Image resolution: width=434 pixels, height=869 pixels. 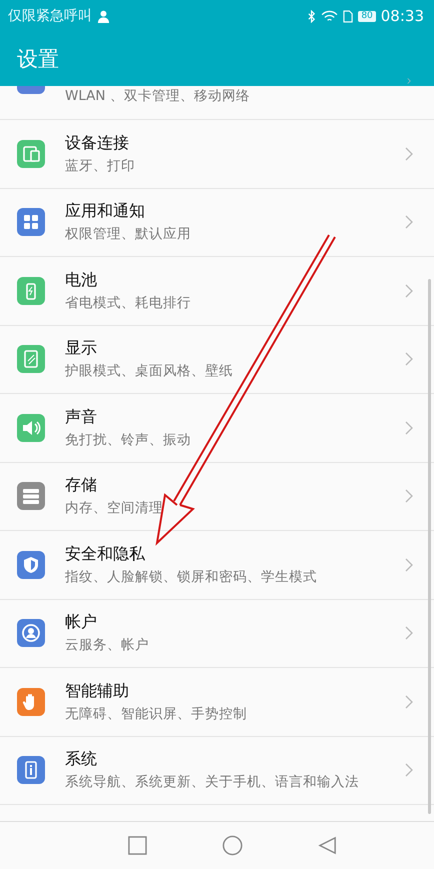 I want to click on settings-item: WLAN 、双卡管理、移动网络, so click(x=217, y=103).